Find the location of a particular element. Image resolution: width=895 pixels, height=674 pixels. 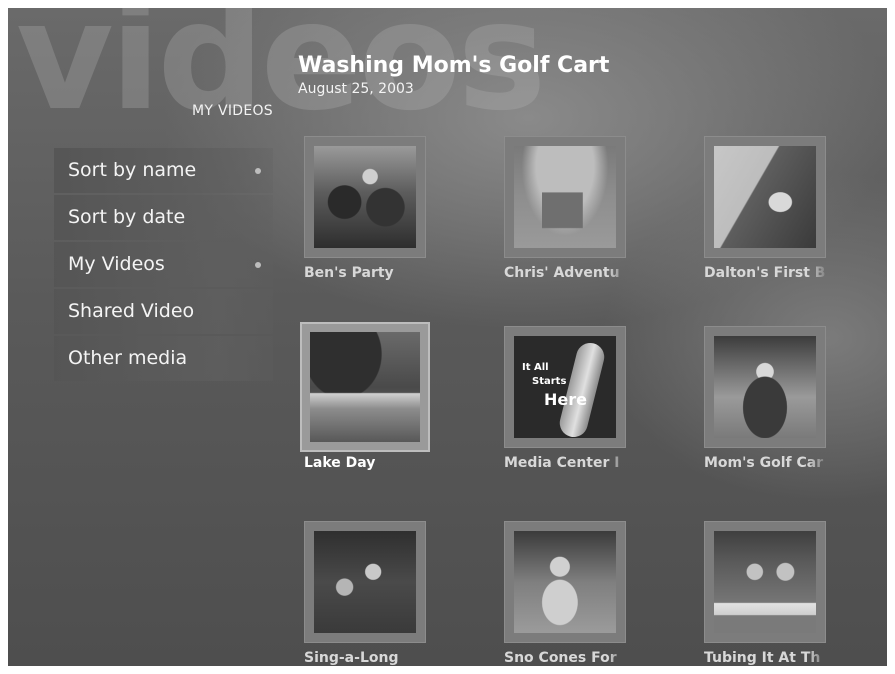

video-caption: Media Center I is located at coordinates (562, 463).